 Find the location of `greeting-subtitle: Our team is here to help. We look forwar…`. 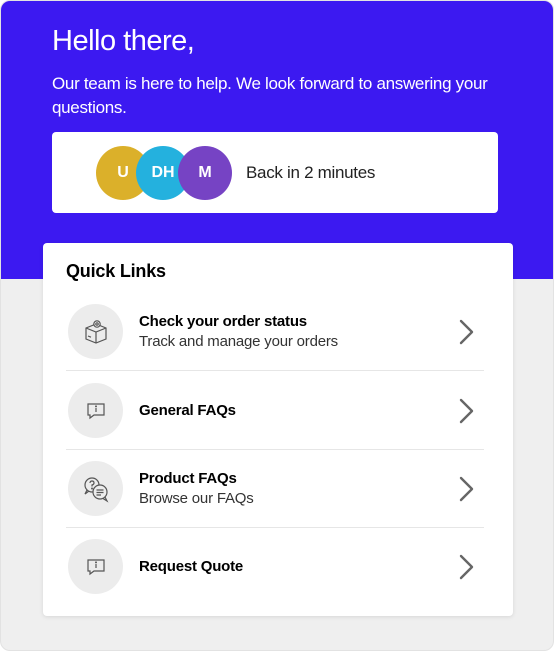

greeting-subtitle: Our team is here to help. We look forwar… is located at coordinates (270, 95).